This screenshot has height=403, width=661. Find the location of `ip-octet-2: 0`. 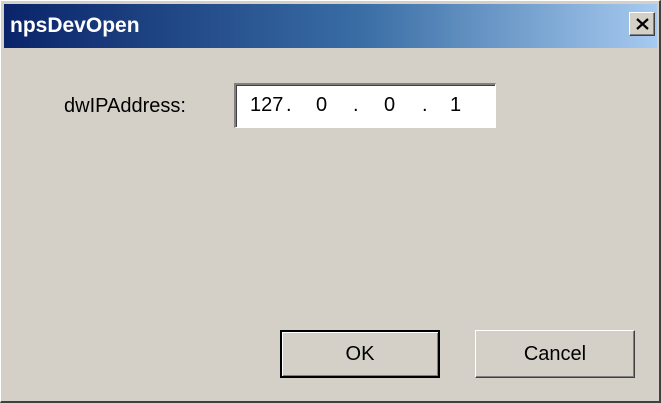

ip-octet-2: 0 is located at coordinates (321, 105).